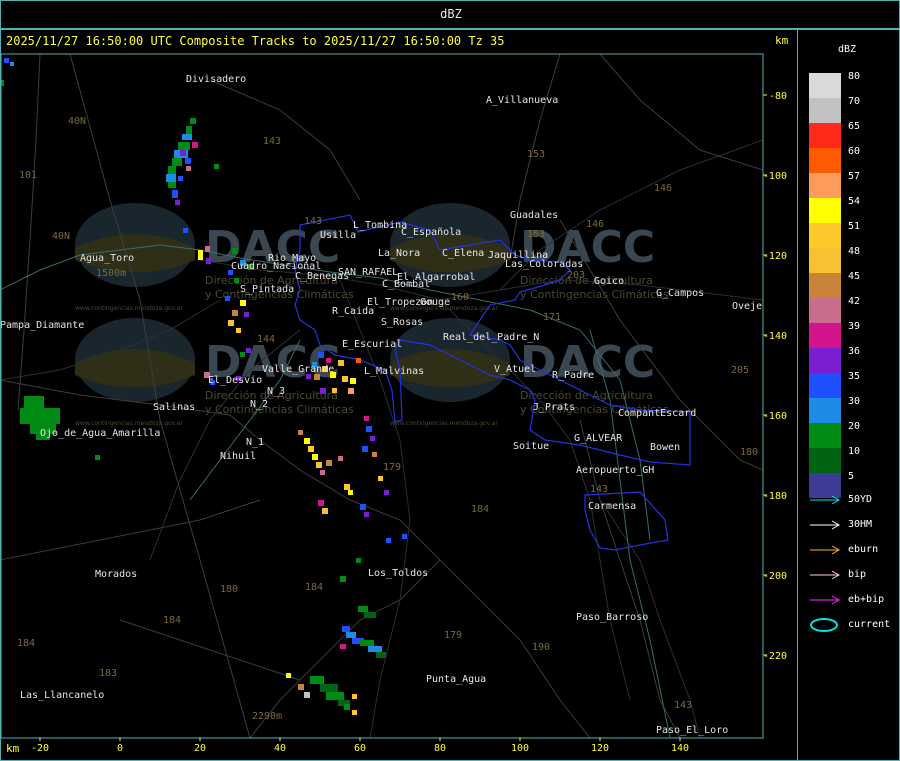 The width and height of the screenshot is (900, 761). What do you see at coordinates (42, 325) in the screenshot?
I see `place-label: Pampa_Diamante` at bounding box center [42, 325].